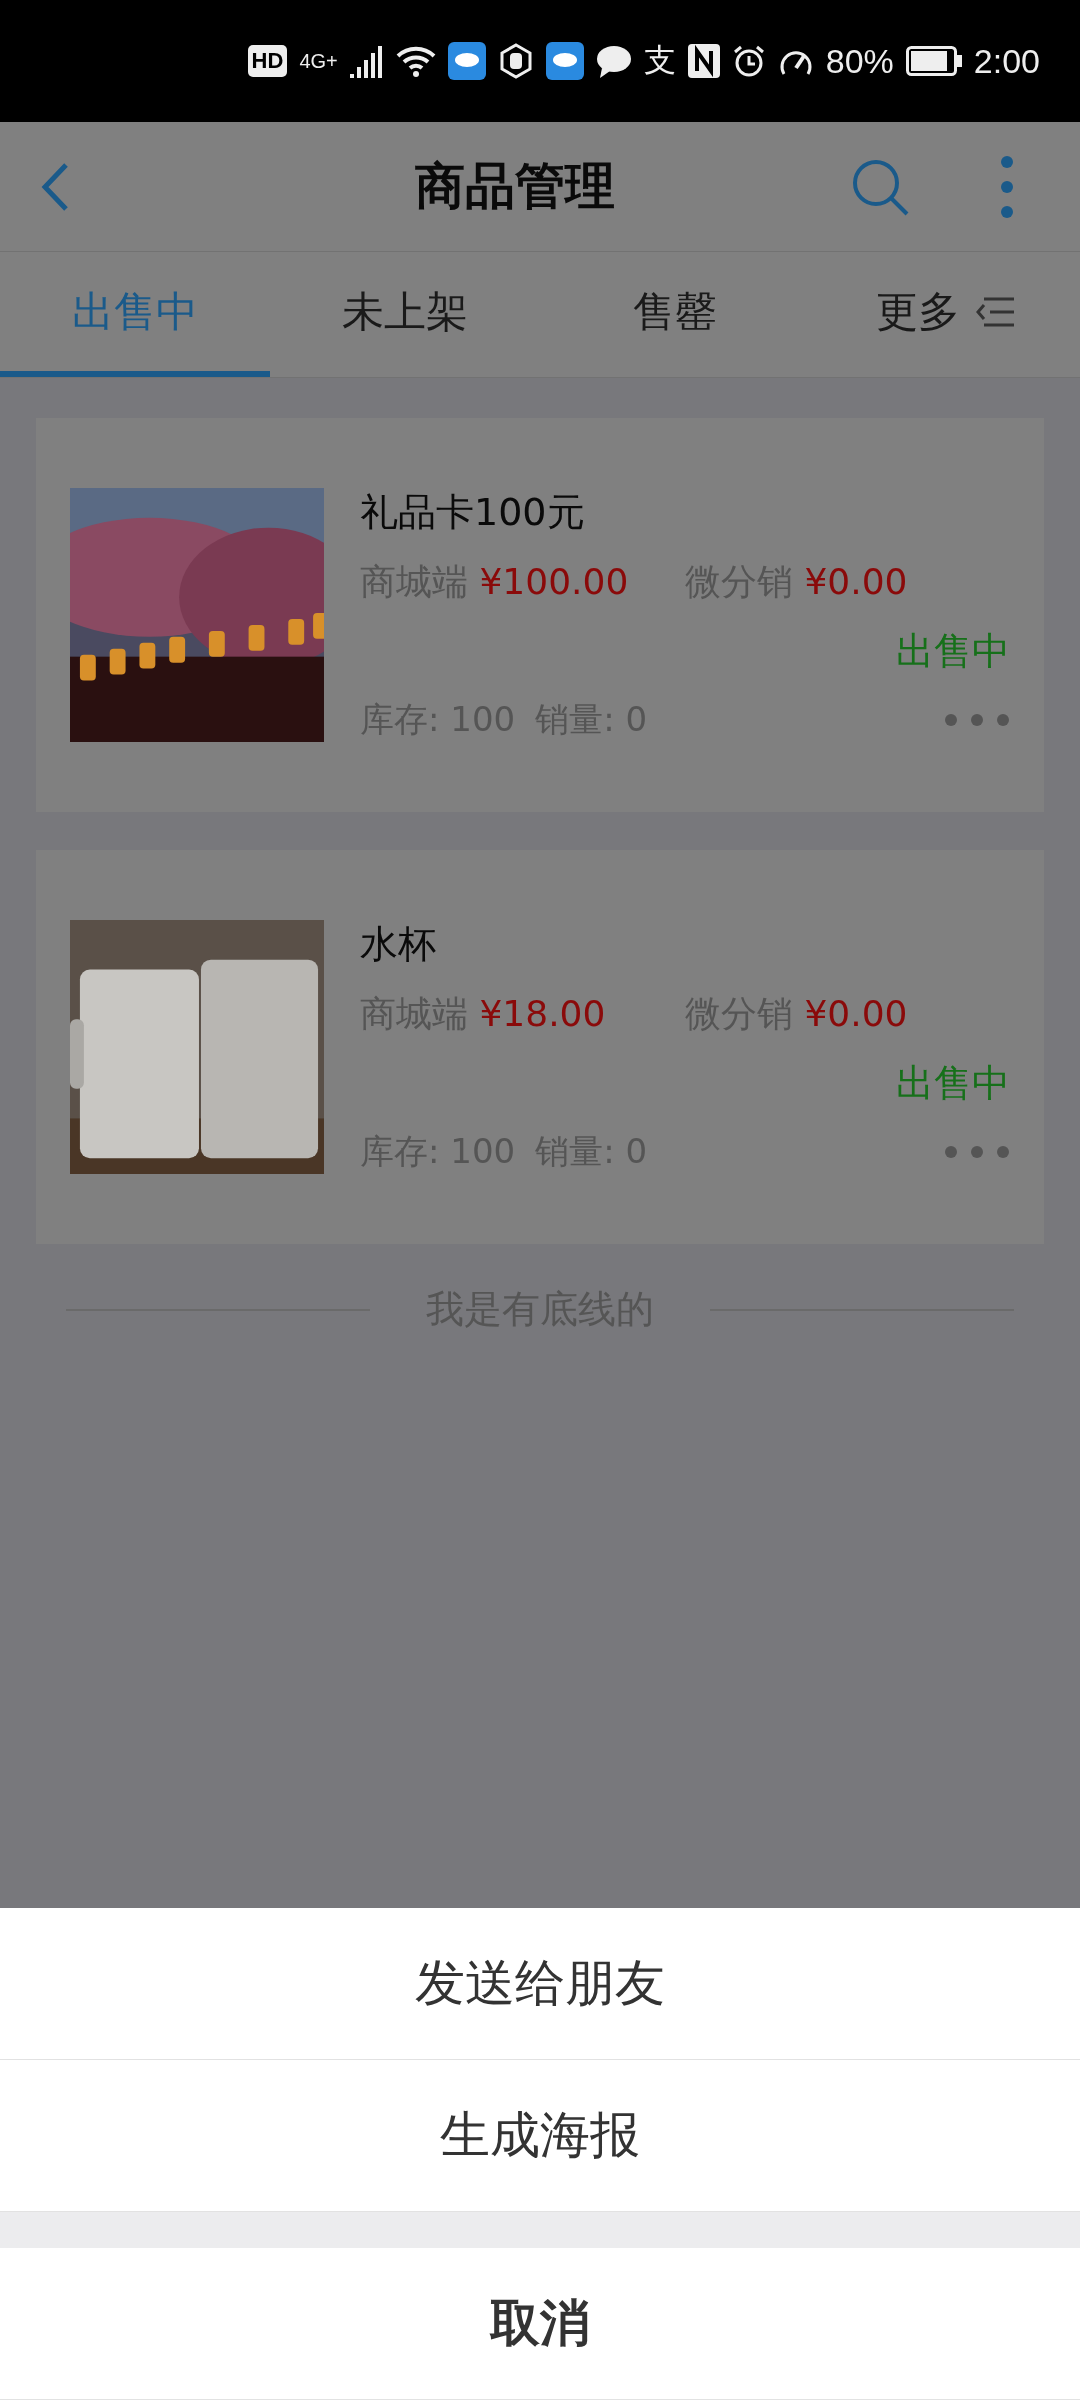 The image size is (1080, 2400). Describe the element at coordinates (995, 311) in the screenshot. I see `list-icon` at that location.